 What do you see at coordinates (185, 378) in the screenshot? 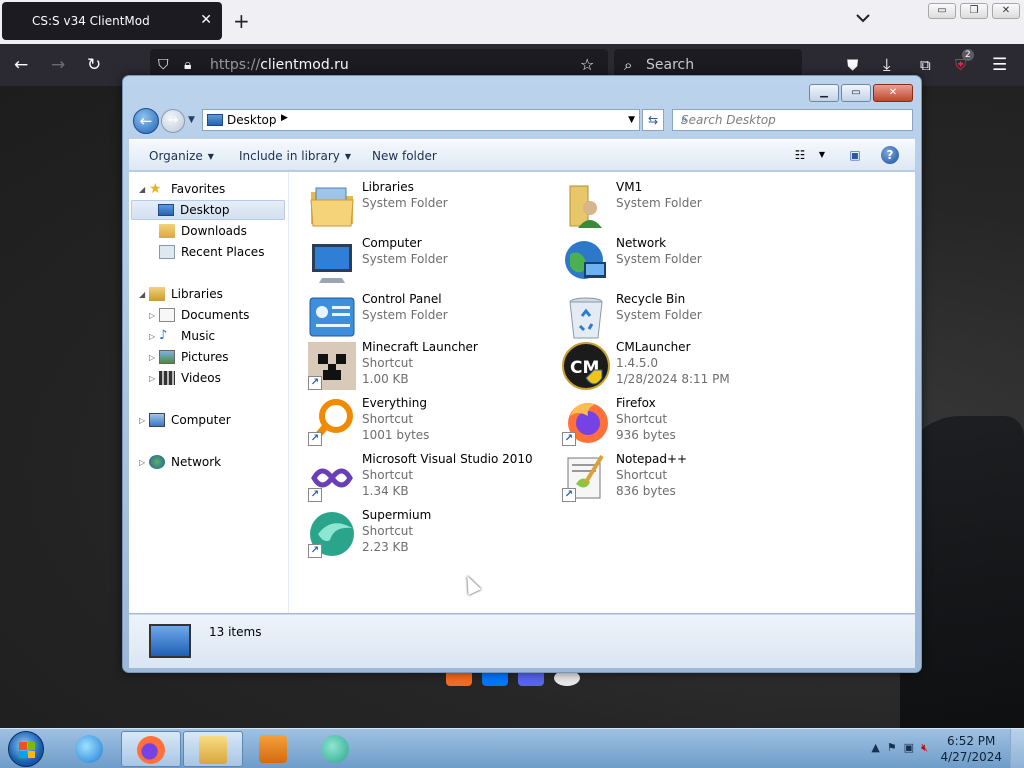
I see `nav-videos: ▷ Videos` at bounding box center [185, 378].